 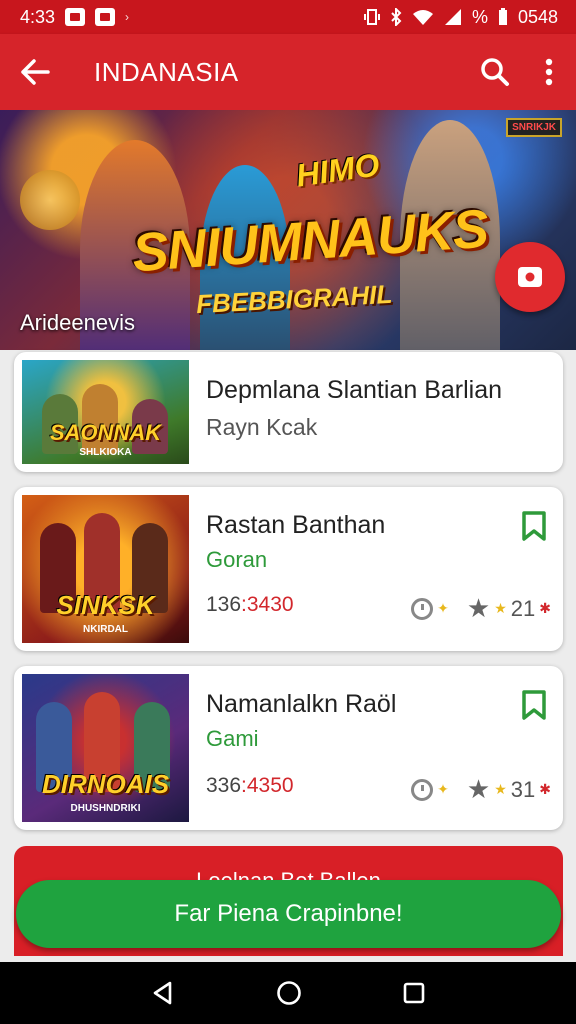 What do you see at coordinates (224, 785) in the screenshot?
I see `meta-count: 336` at bounding box center [224, 785].